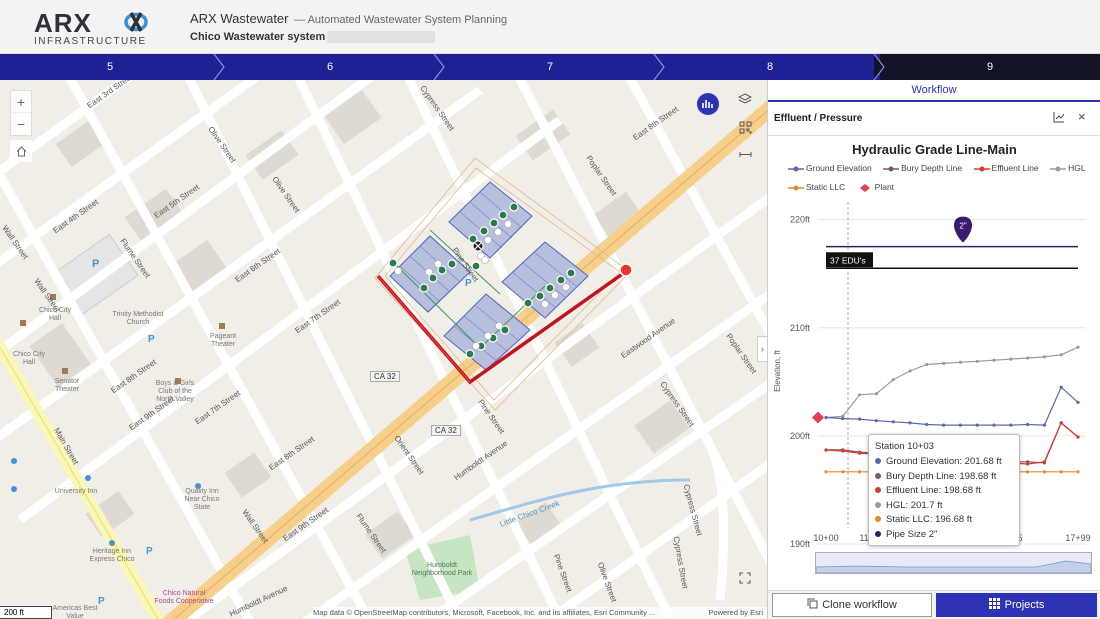 The width and height of the screenshot is (1100, 619). I want to click on poi-label: Senator Theater, so click(67, 385).